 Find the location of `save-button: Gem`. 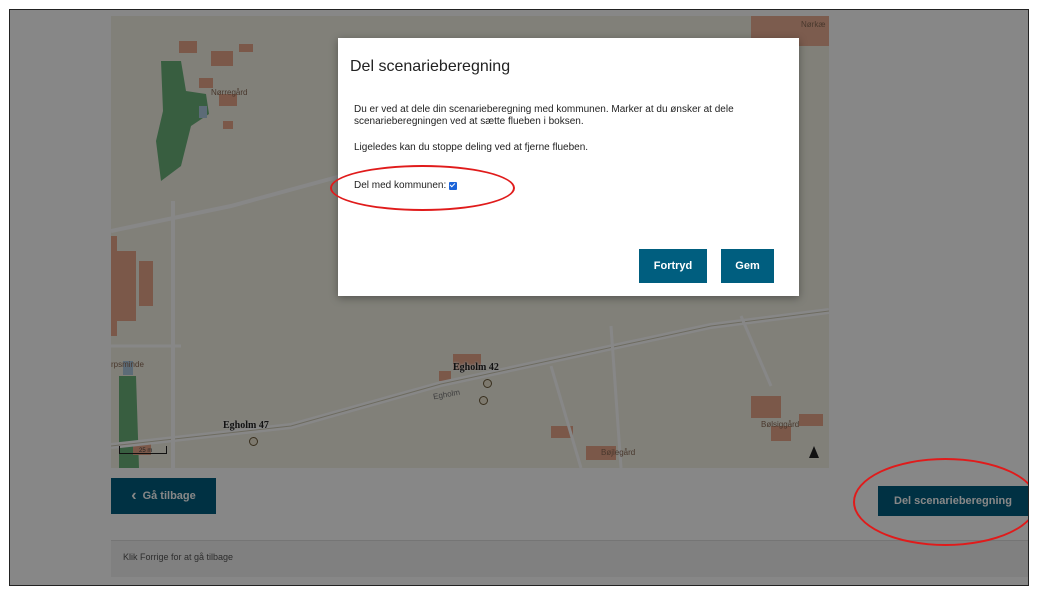

save-button: Gem is located at coordinates (747, 266).